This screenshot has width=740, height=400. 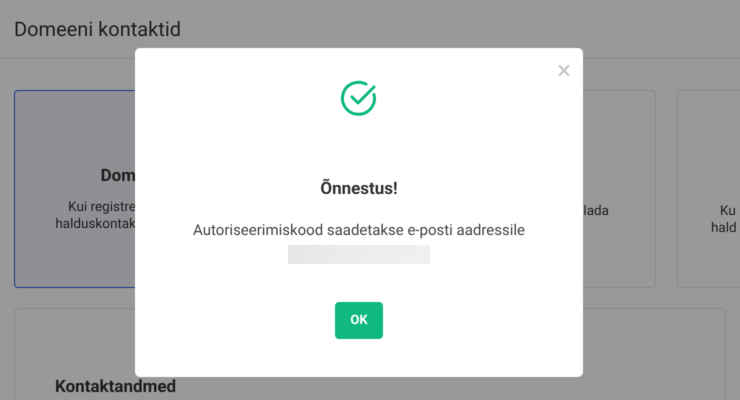 What do you see at coordinates (95, 224) in the screenshot?
I see `card-description: halduskontak` at bounding box center [95, 224].